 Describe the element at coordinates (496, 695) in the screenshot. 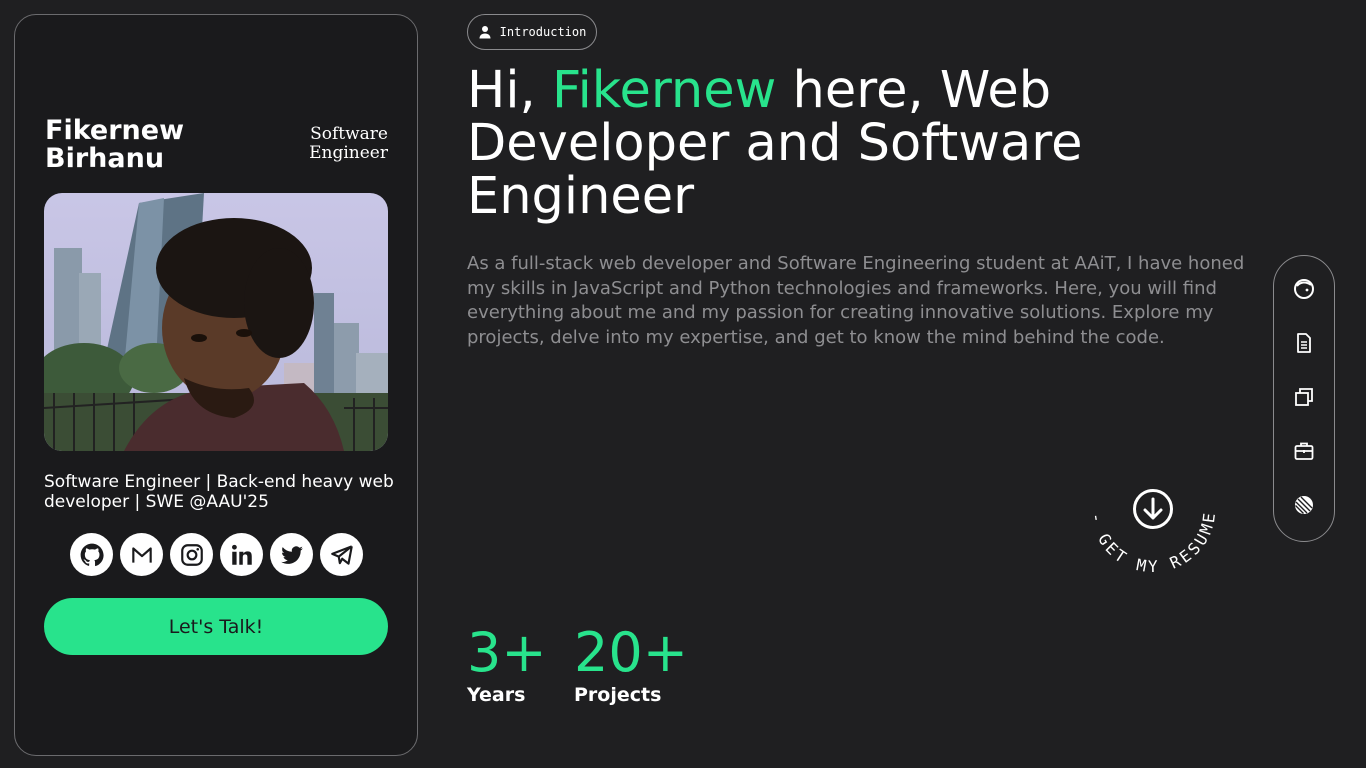

I see `stat-years-label: Years` at that location.